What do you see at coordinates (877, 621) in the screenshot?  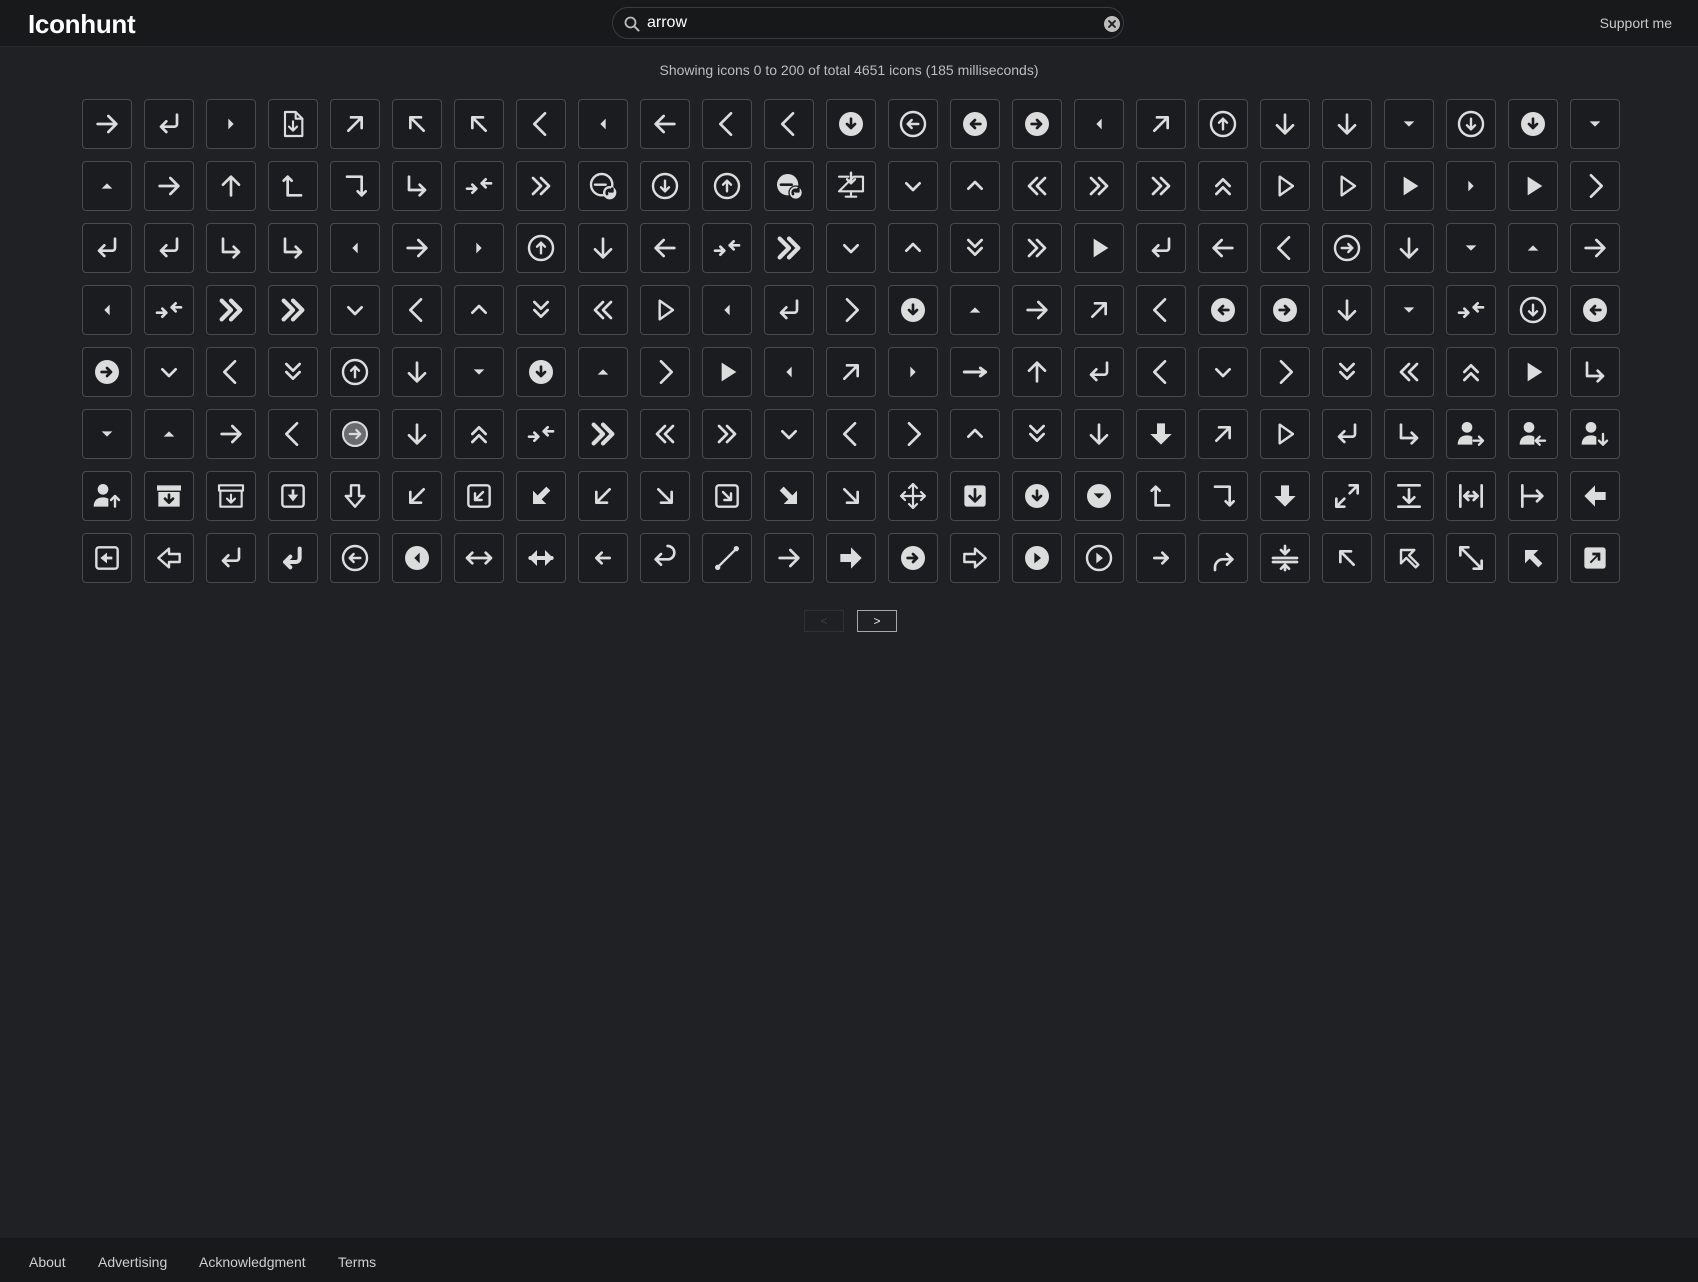 I see `next-page-button: >` at bounding box center [877, 621].